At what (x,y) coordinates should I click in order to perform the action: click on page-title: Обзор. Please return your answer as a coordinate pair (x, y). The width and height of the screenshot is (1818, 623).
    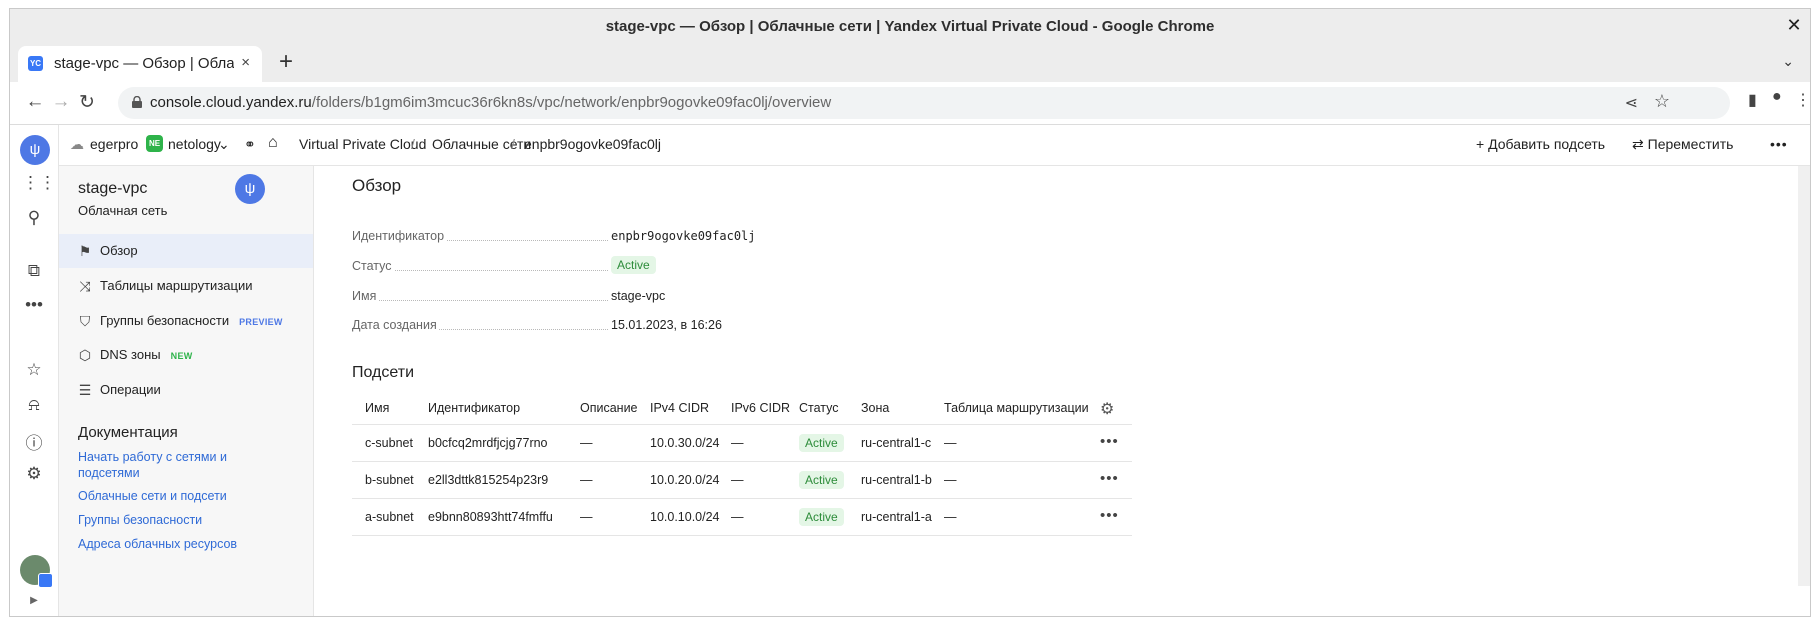
    Looking at the image, I should click on (377, 185).